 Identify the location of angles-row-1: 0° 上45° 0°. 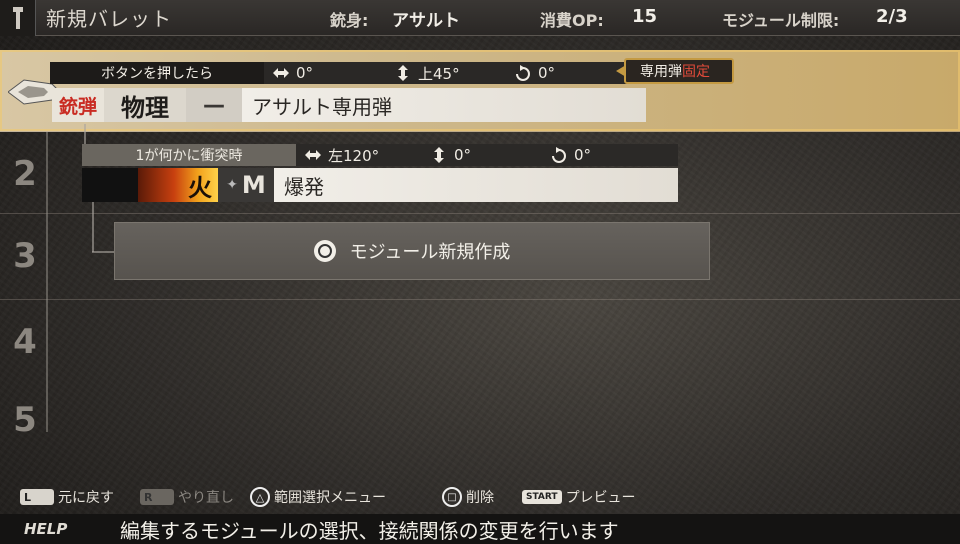
(455, 73).